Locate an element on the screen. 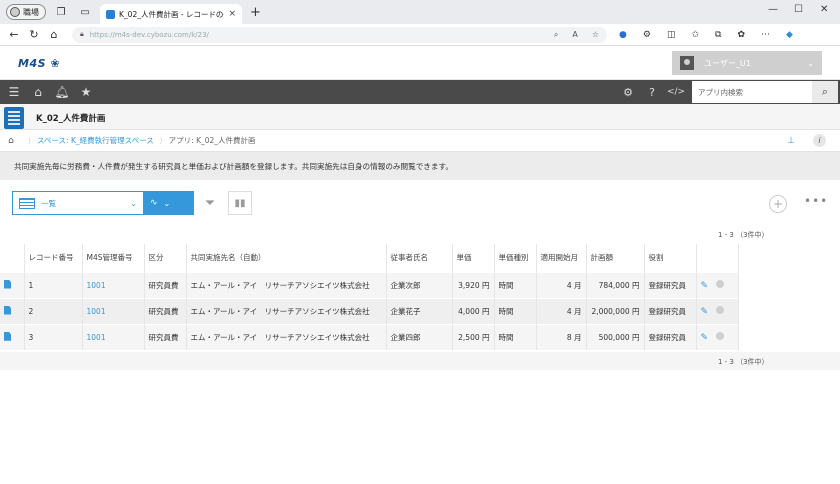 This screenshot has height=484, width=840. cell-worker-name: 企業花子 is located at coordinates (419, 311).